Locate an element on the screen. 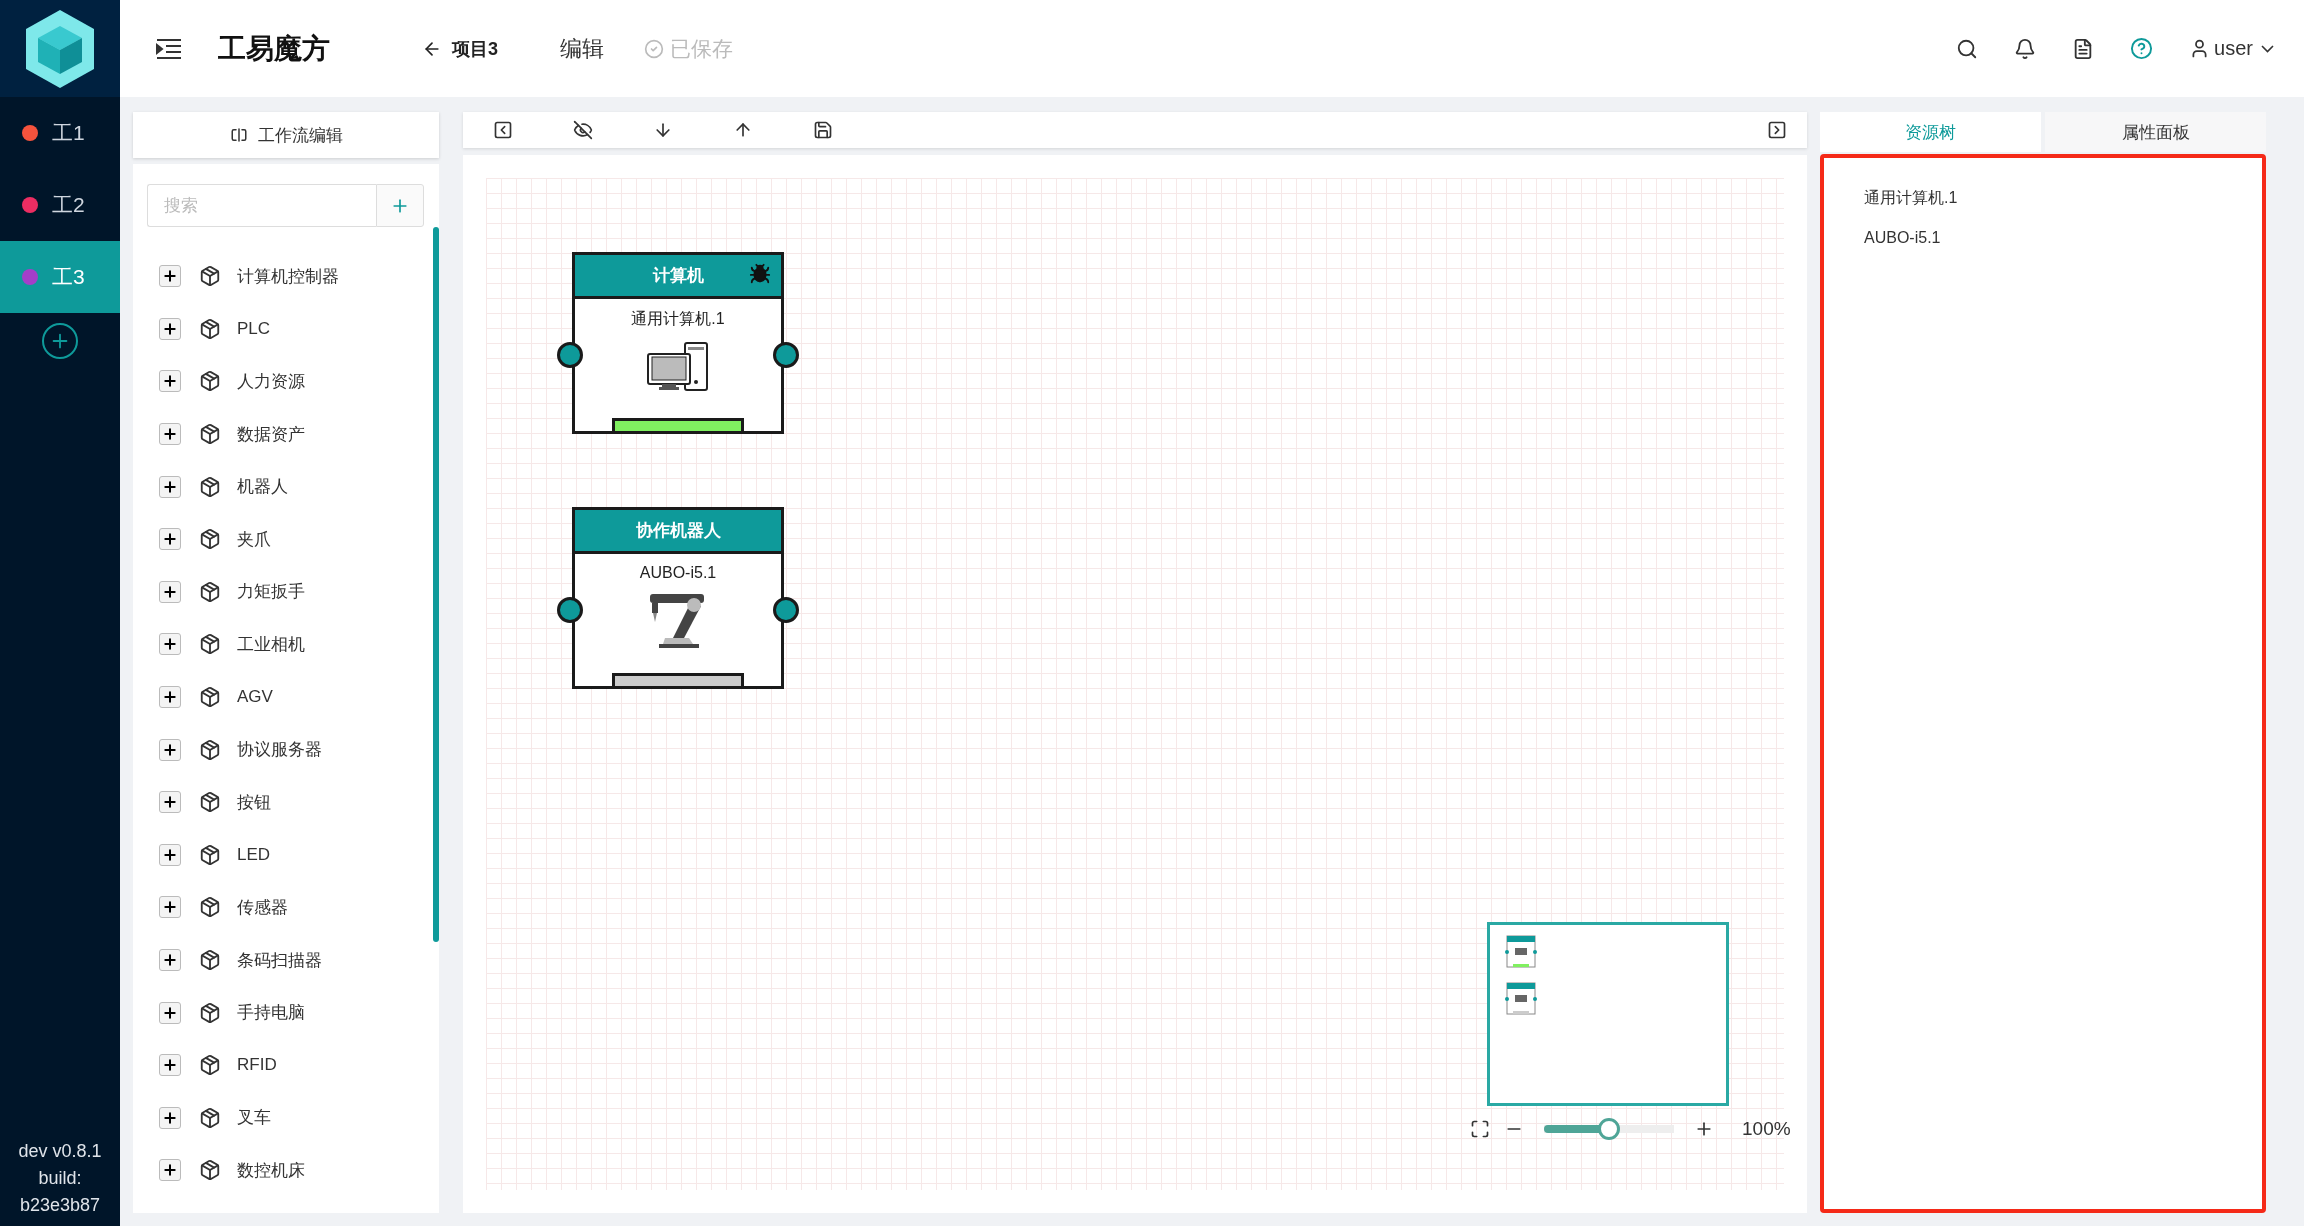 The width and height of the screenshot is (2304, 1226). fit-view-icon is located at coordinates (1480, 1129).